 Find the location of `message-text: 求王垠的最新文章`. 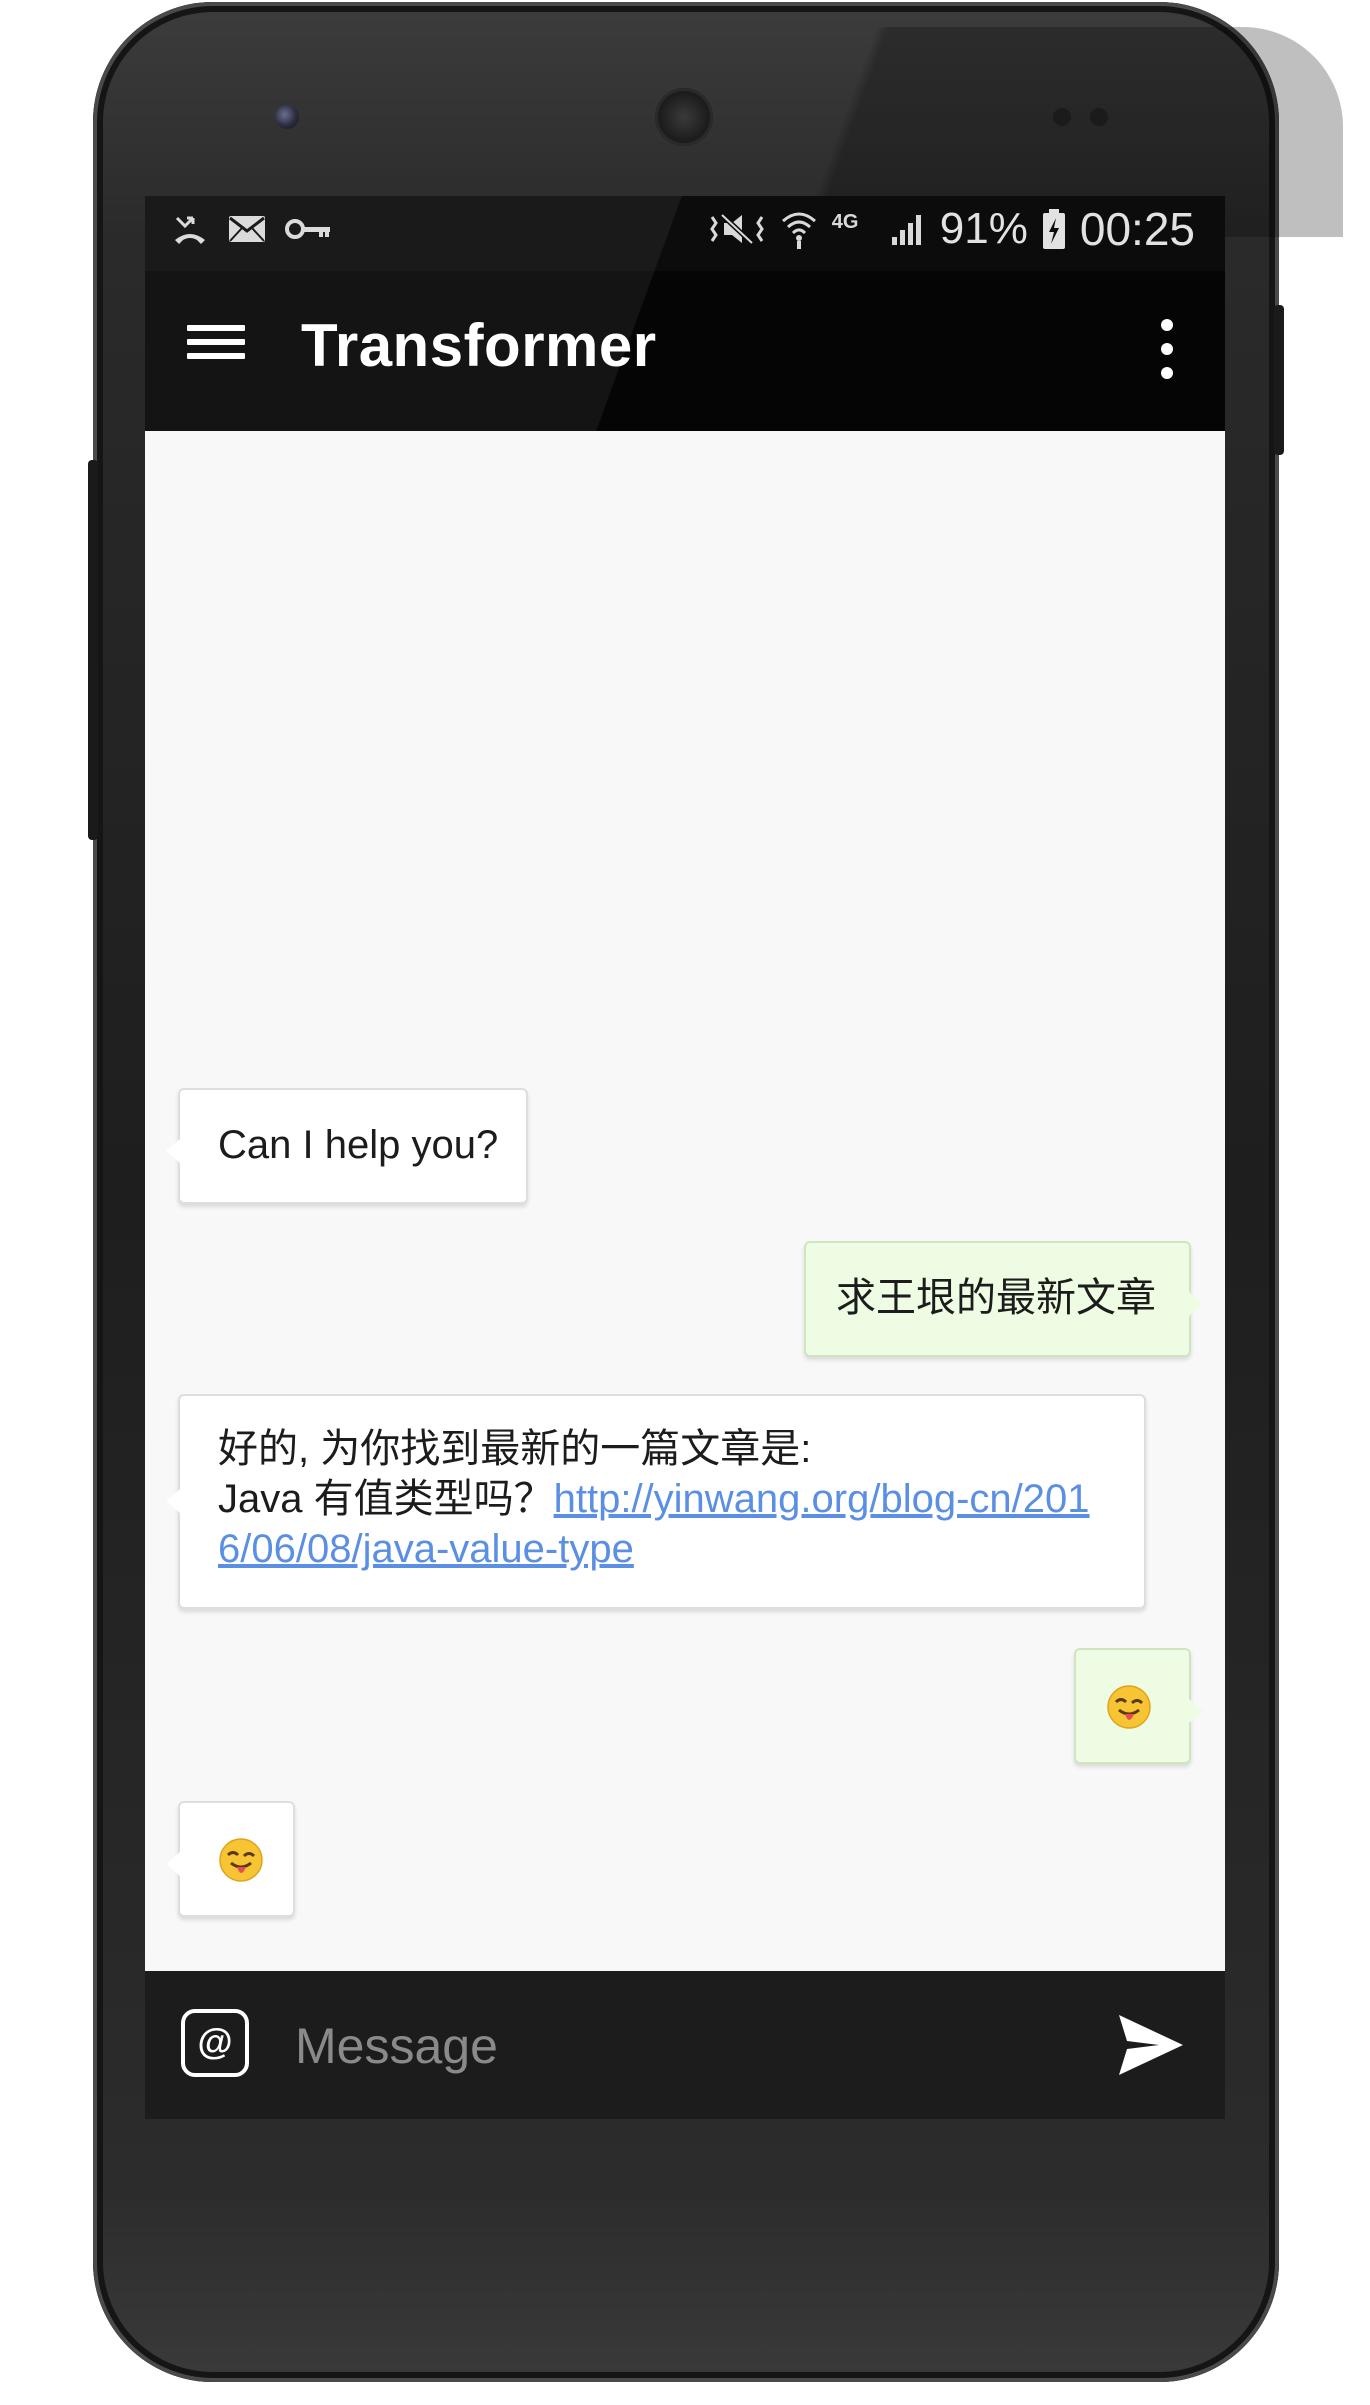

message-text: 求王垠的最新文章 is located at coordinates (996, 1298).